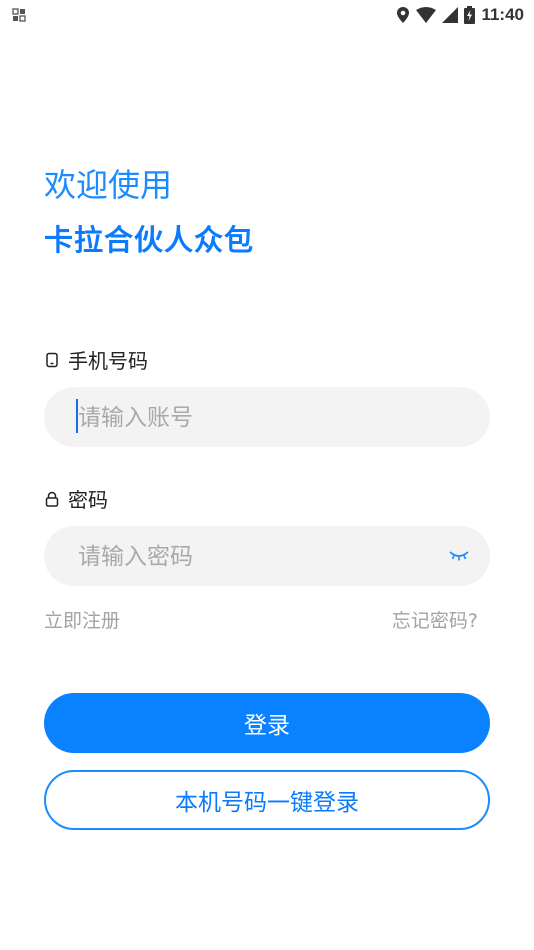 The width and height of the screenshot is (534, 950). What do you see at coordinates (502, 14) in the screenshot?
I see `status-time: 11:40` at bounding box center [502, 14].